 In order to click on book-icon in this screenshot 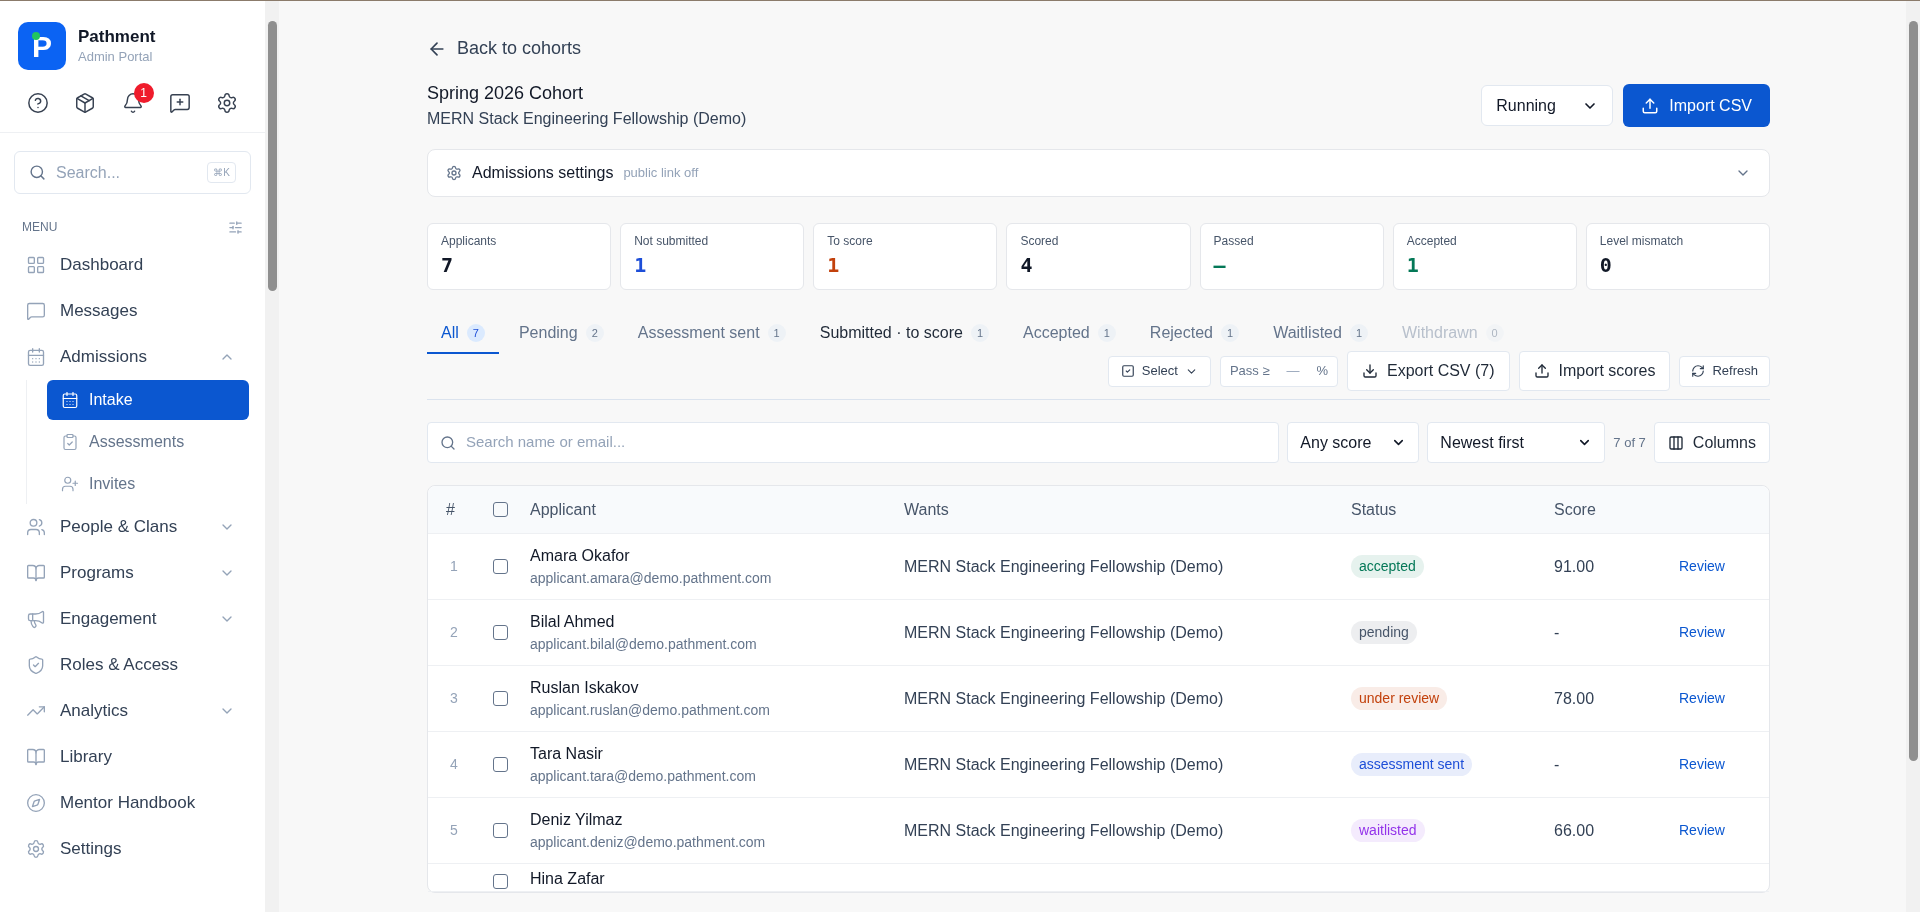, I will do `click(36, 573)`.